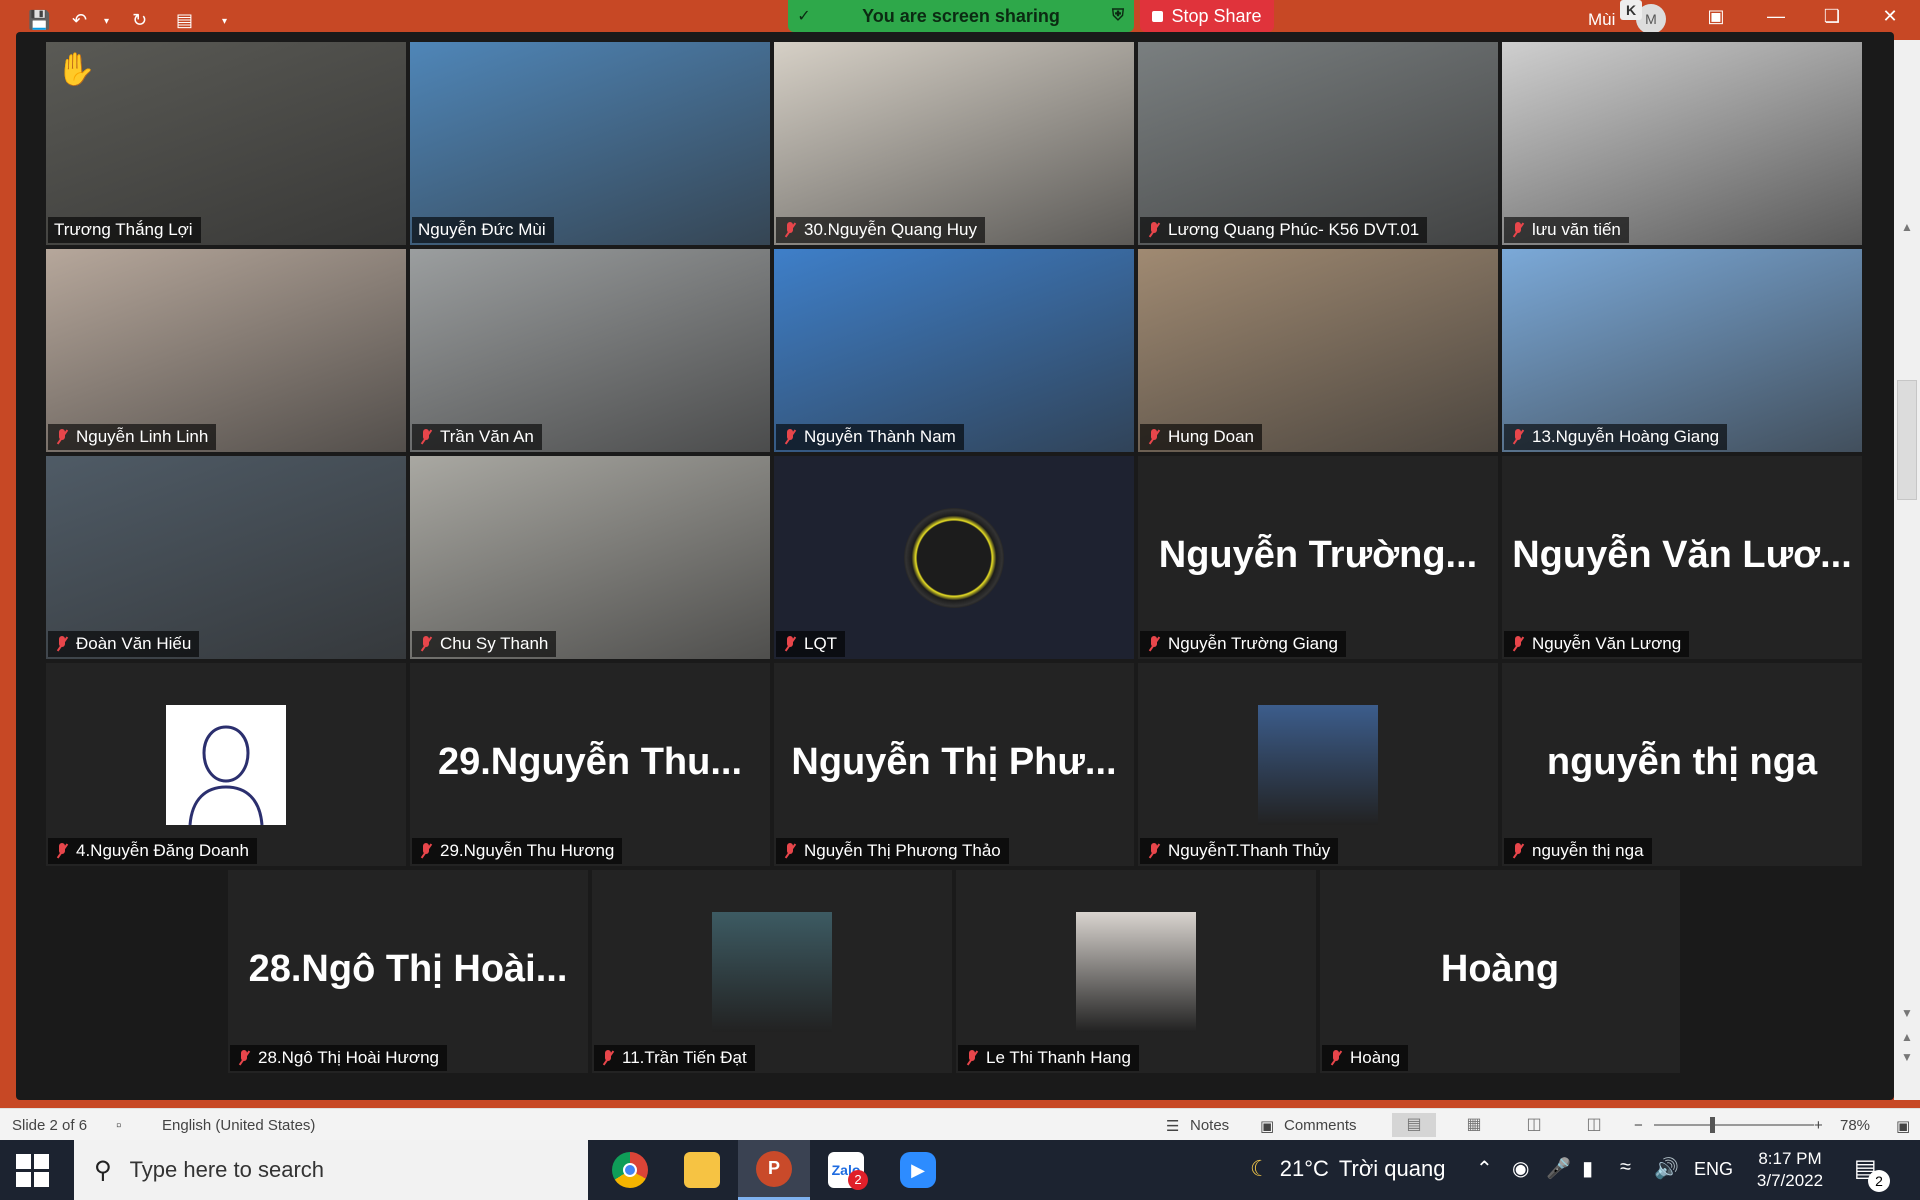 This screenshot has height=1200, width=1920. I want to click on participant-tile: Lương Quang Phúc- K56 DVT.01, so click(1318, 143).